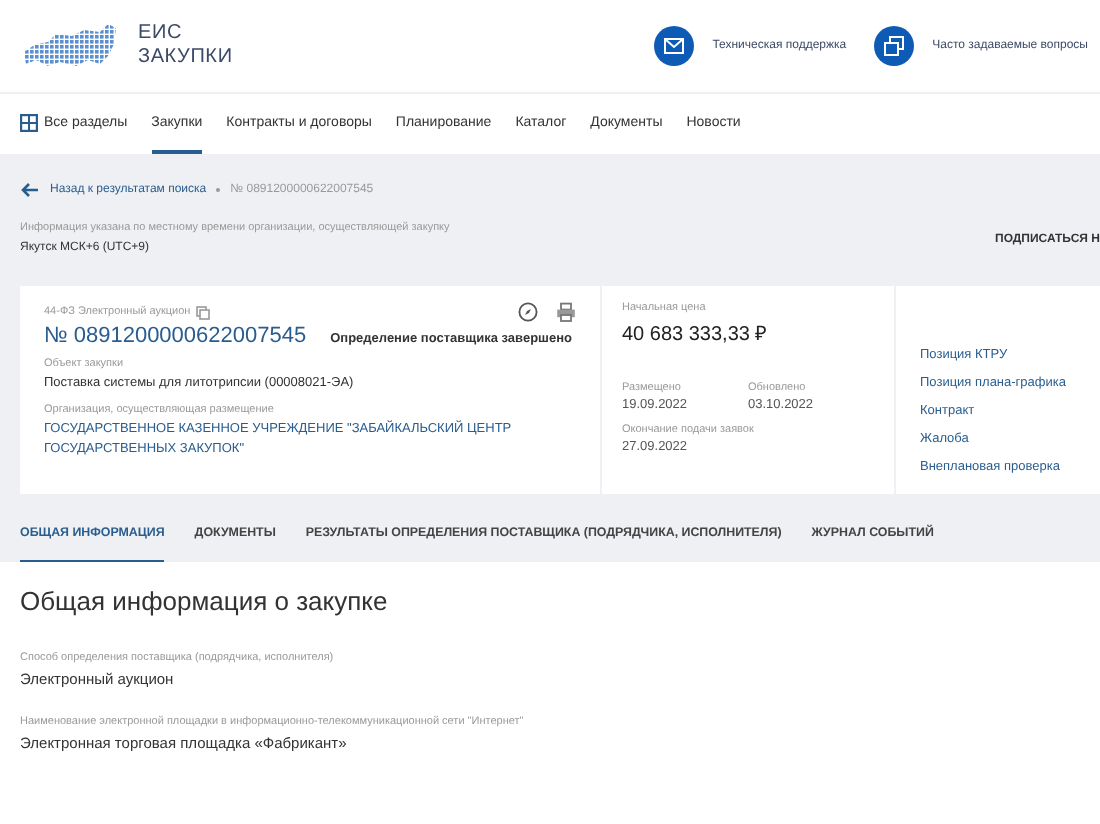 The image size is (1100, 824). What do you see at coordinates (185, 46) in the screenshot?
I see `logo-text: ЕИС ЗАКУПКИ` at bounding box center [185, 46].